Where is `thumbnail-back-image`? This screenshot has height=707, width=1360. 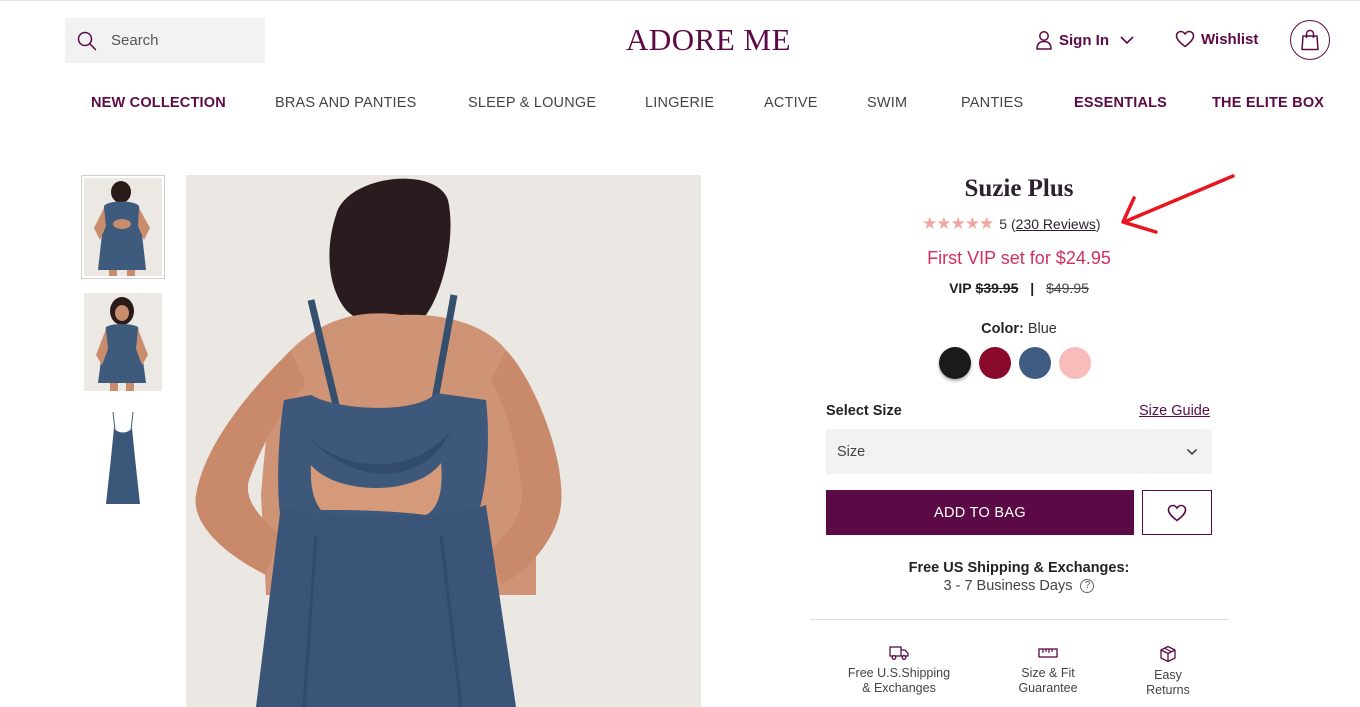 thumbnail-back-image is located at coordinates (122, 228).